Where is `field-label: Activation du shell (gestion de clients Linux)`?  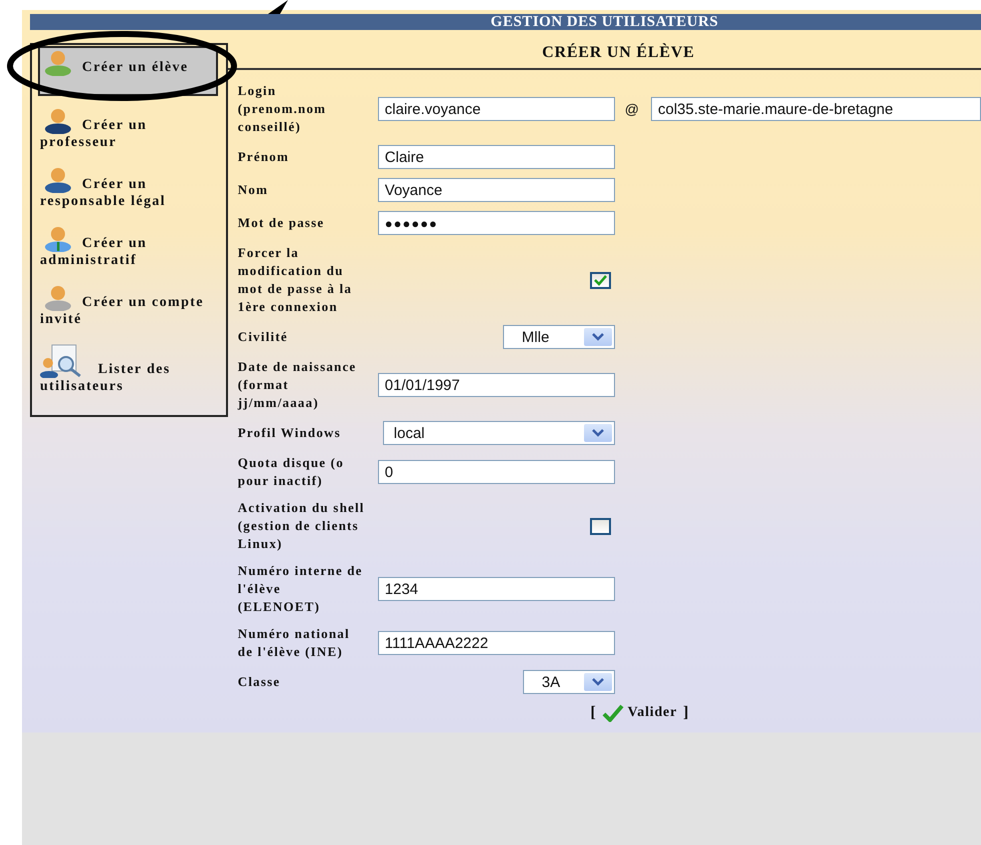 field-label: Activation du shell (gestion de clients Linux) is located at coordinates (302, 526).